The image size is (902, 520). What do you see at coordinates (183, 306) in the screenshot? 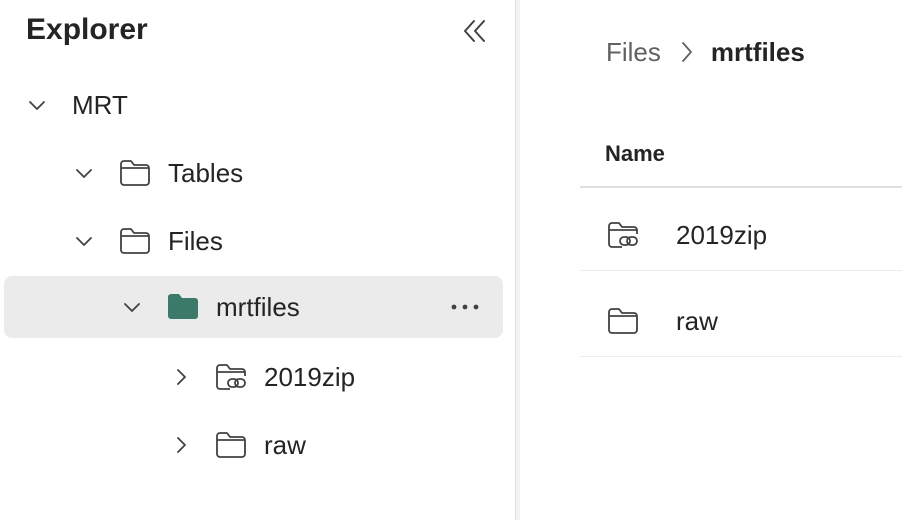
I see `folder-filled-icon` at bounding box center [183, 306].